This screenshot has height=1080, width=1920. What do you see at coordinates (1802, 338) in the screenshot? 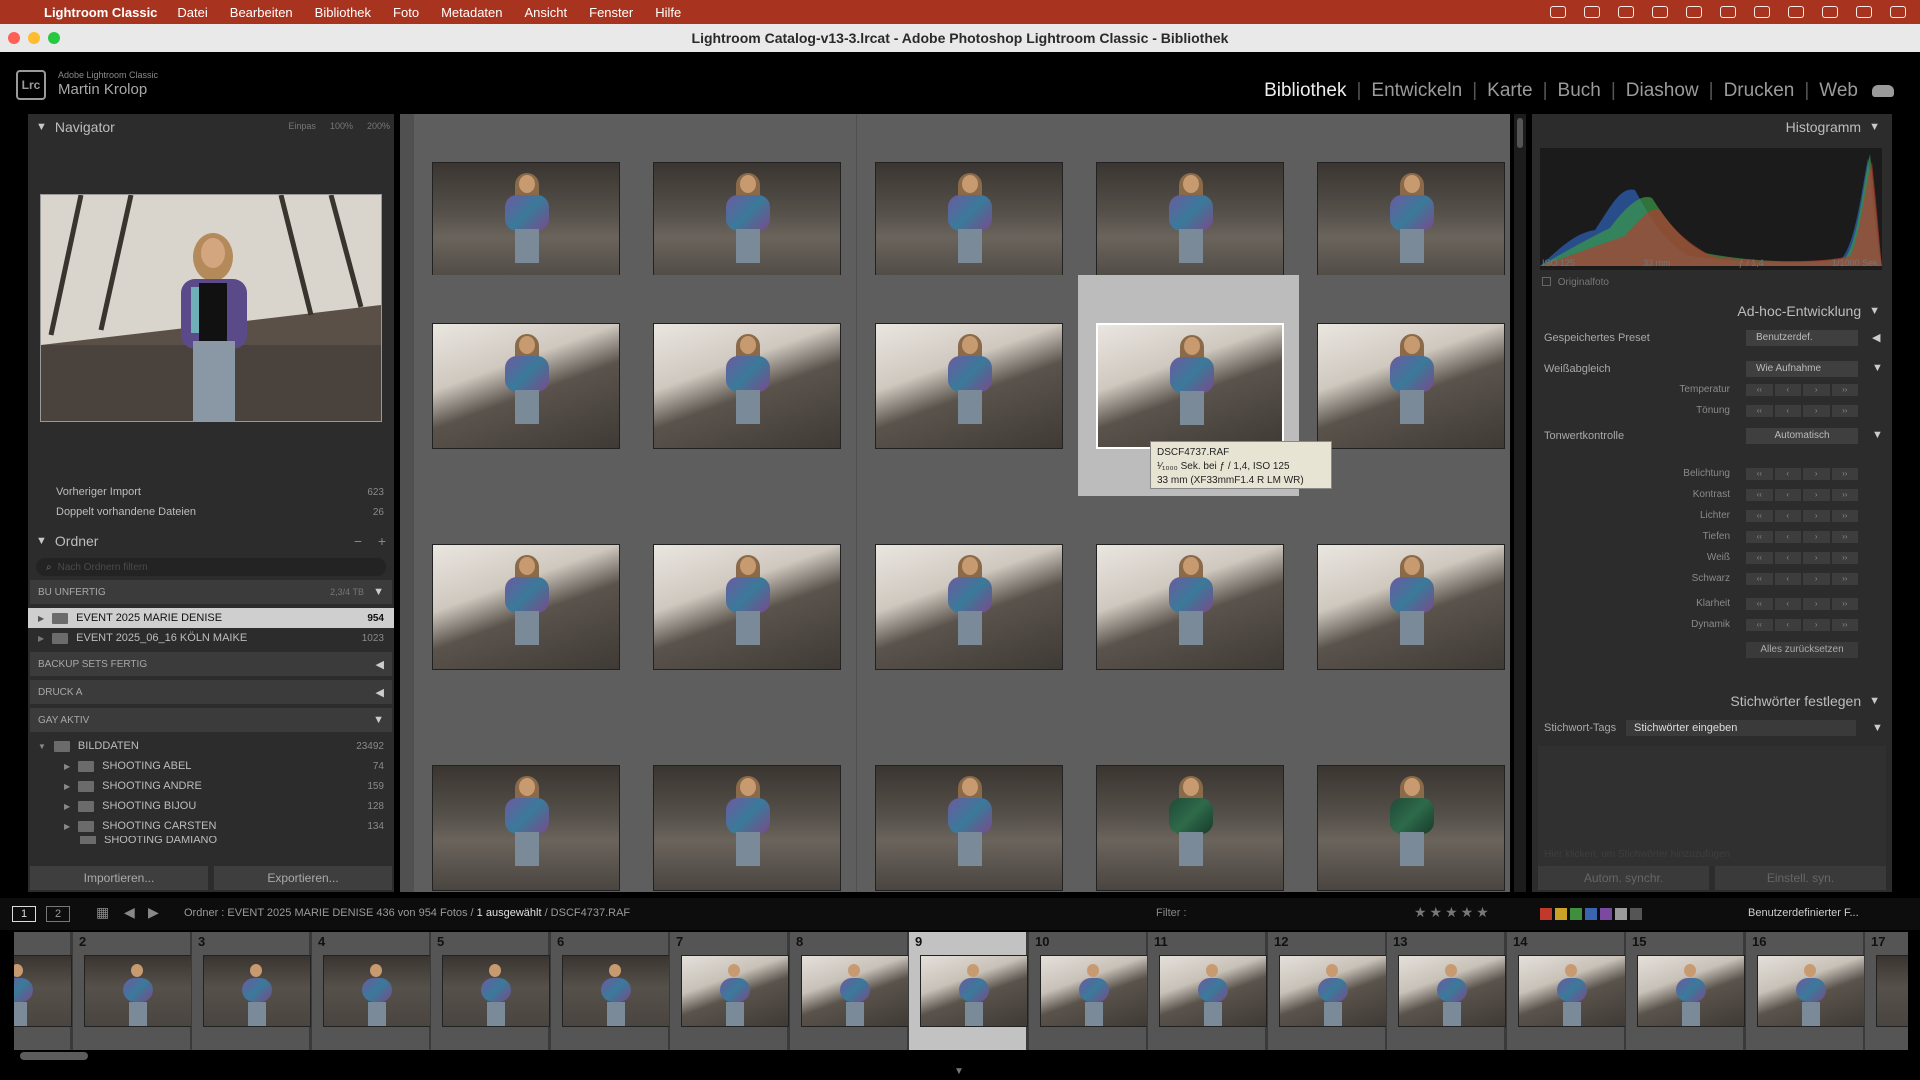
I see `saved-preset-select: Benutzerdef.` at bounding box center [1802, 338].